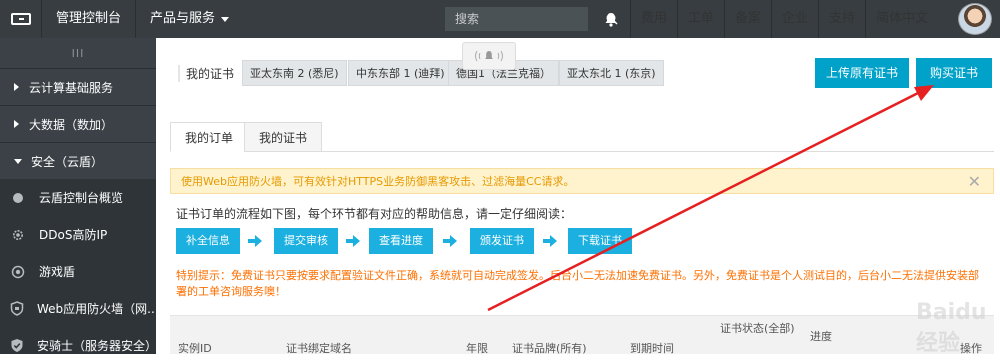 The image size is (1000, 364). What do you see at coordinates (757, 328) in the screenshot?
I see `th-status-filter: 证书状态(全部)` at bounding box center [757, 328].